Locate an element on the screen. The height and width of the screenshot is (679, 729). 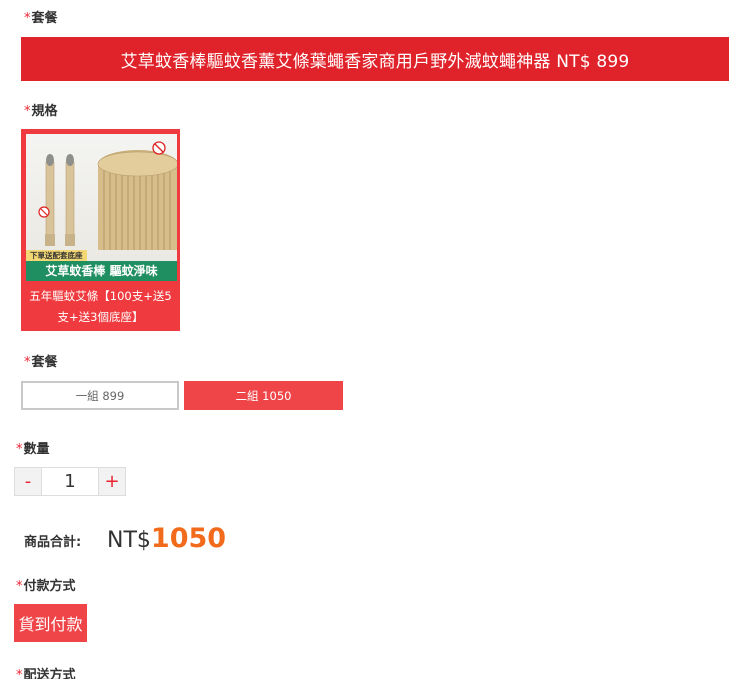
quantity-input: 1 is located at coordinates (70, 481).